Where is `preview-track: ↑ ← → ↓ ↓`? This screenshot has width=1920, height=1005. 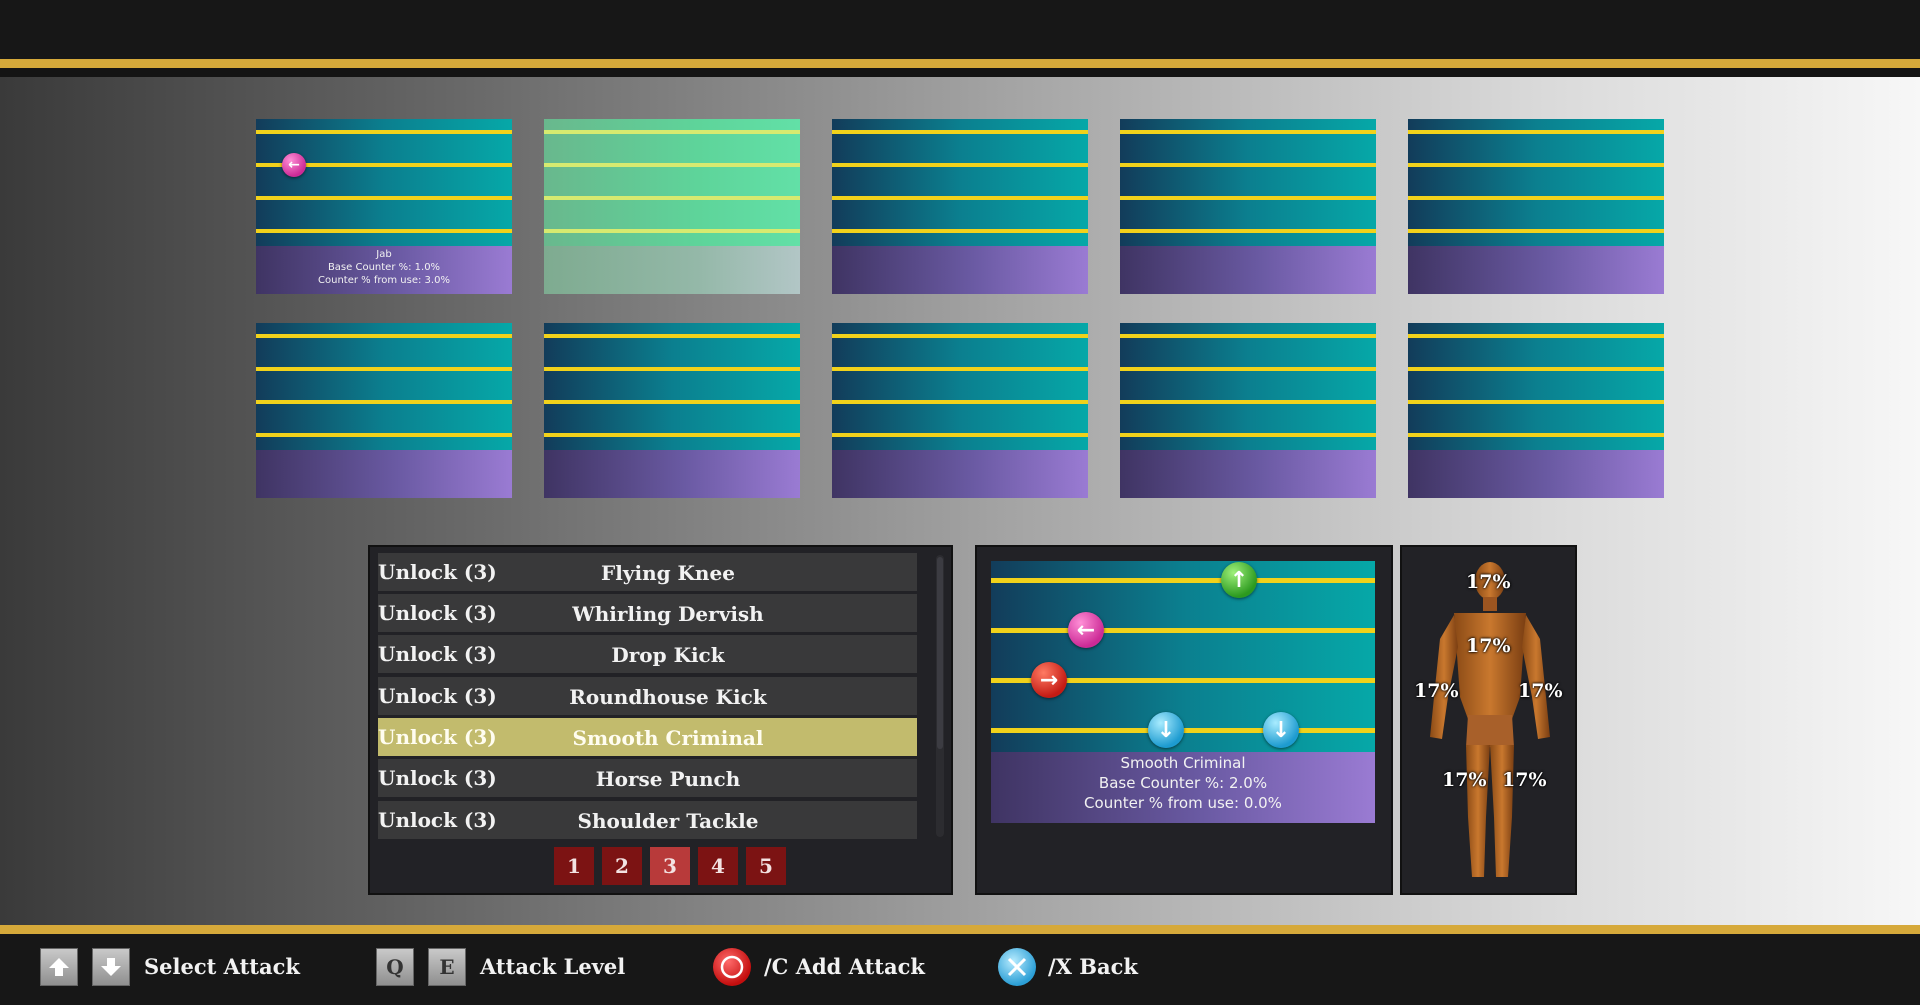
preview-track: ↑ ← → ↓ ↓ is located at coordinates (1183, 656).